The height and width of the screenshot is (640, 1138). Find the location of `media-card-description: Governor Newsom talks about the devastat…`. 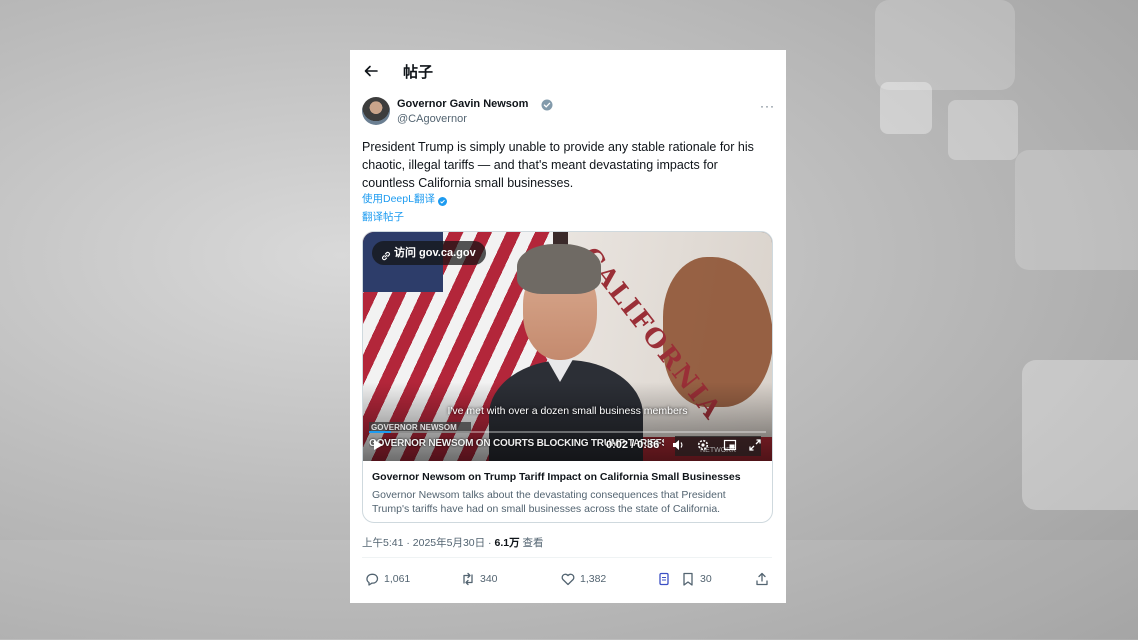

media-card-description: Governor Newsom talks about the devastat… is located at coordinates (549, 502).